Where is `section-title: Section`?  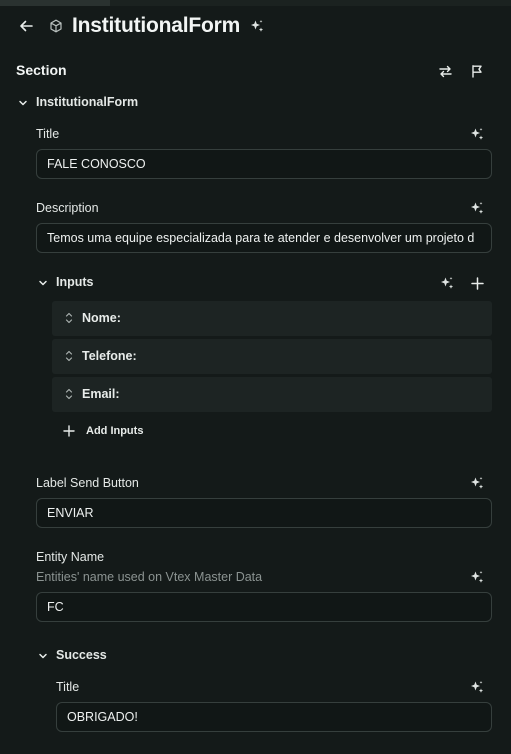 section-title: Section is located at coordinates (41, 70).